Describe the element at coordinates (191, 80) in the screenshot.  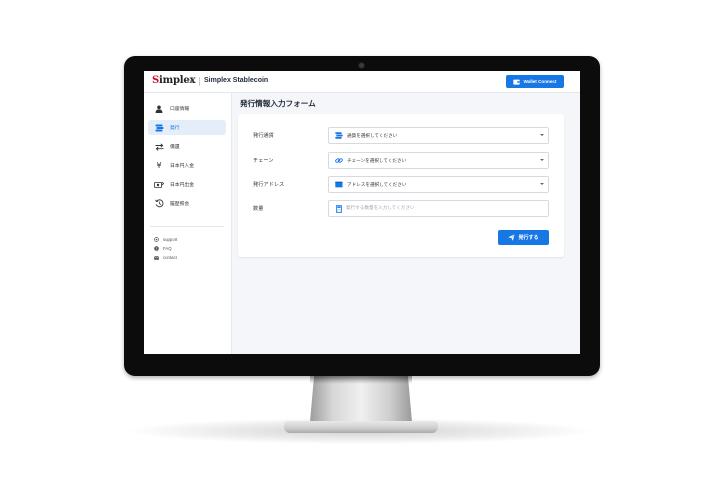
I see `logo-inc: Inc.` at that location.